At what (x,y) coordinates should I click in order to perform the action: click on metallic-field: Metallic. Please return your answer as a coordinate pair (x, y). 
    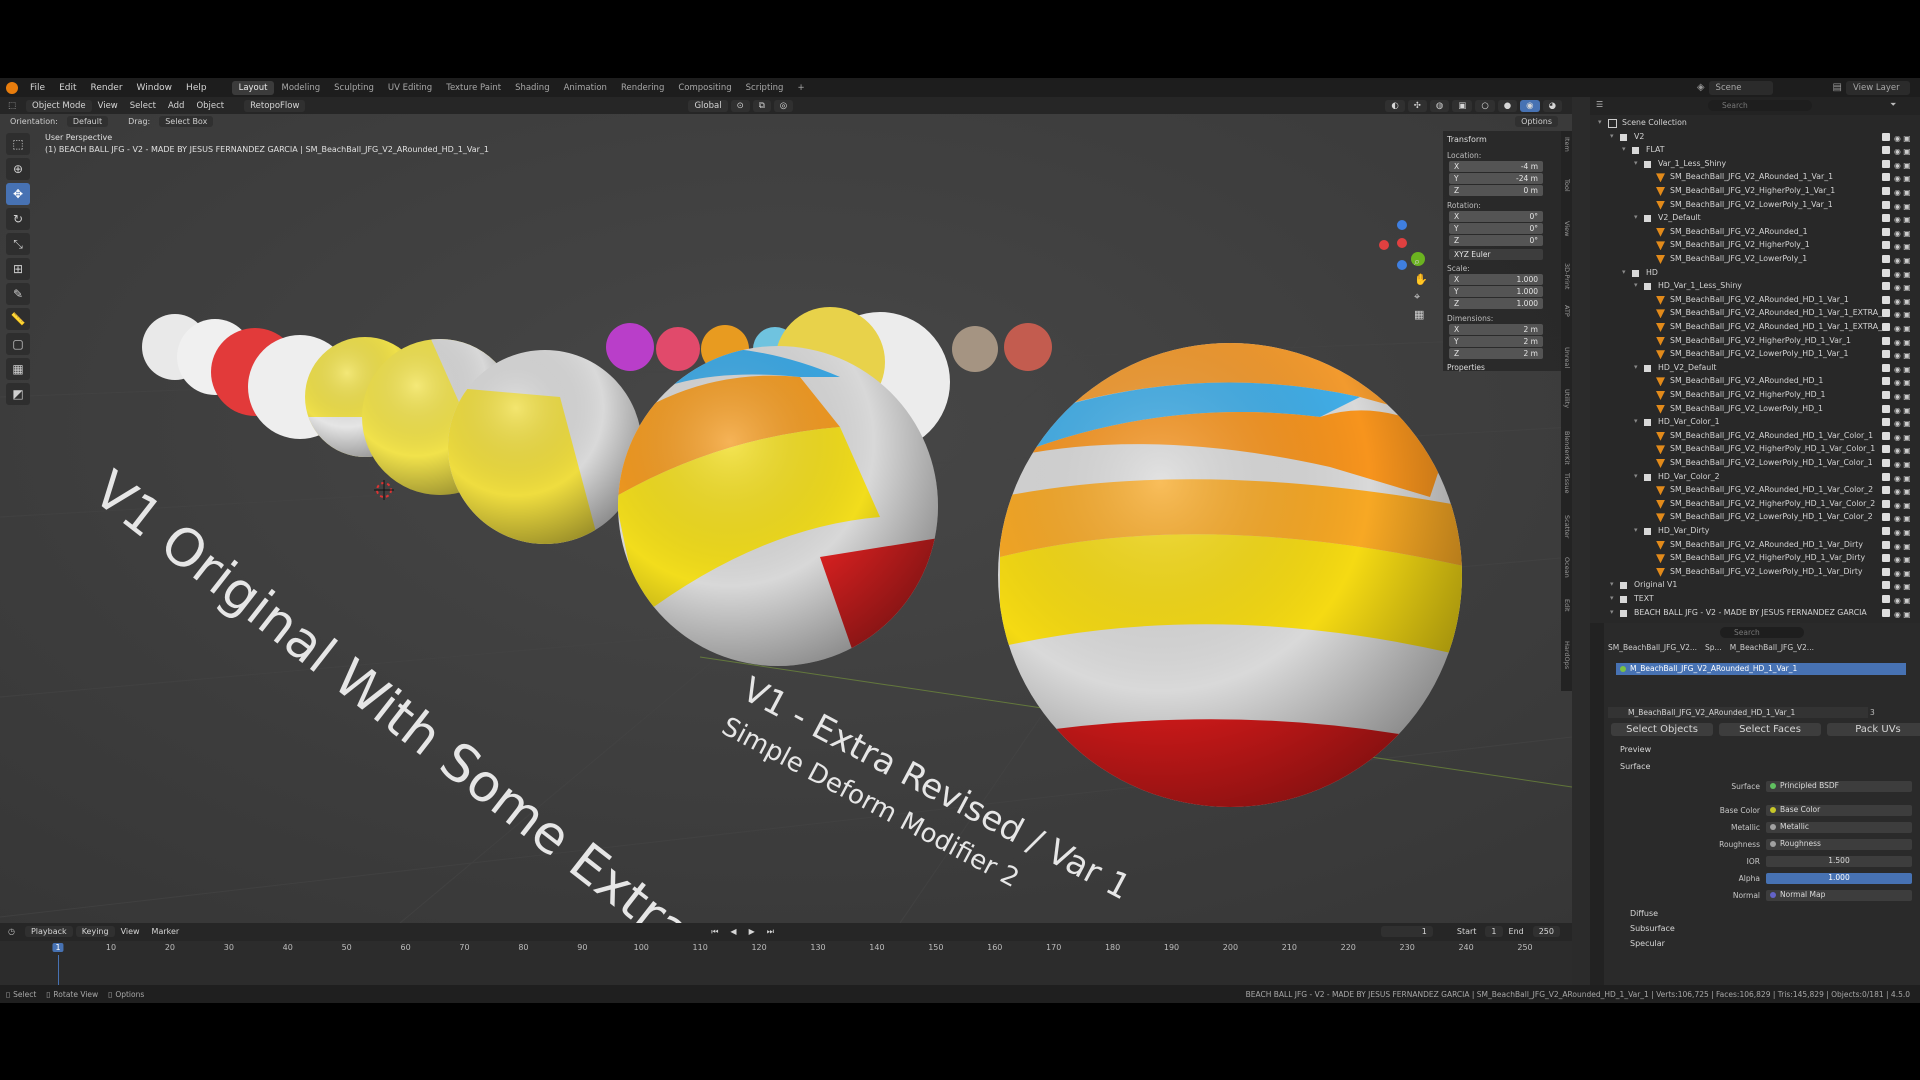
    Looking at the image, I should click on (1839, 827).